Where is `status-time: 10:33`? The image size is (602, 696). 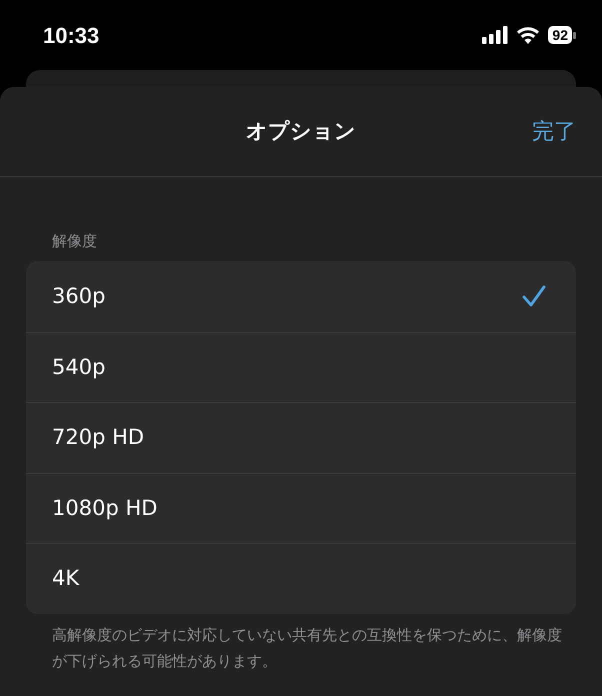
status-time: 10:33 is located at coordinates (71, 36).